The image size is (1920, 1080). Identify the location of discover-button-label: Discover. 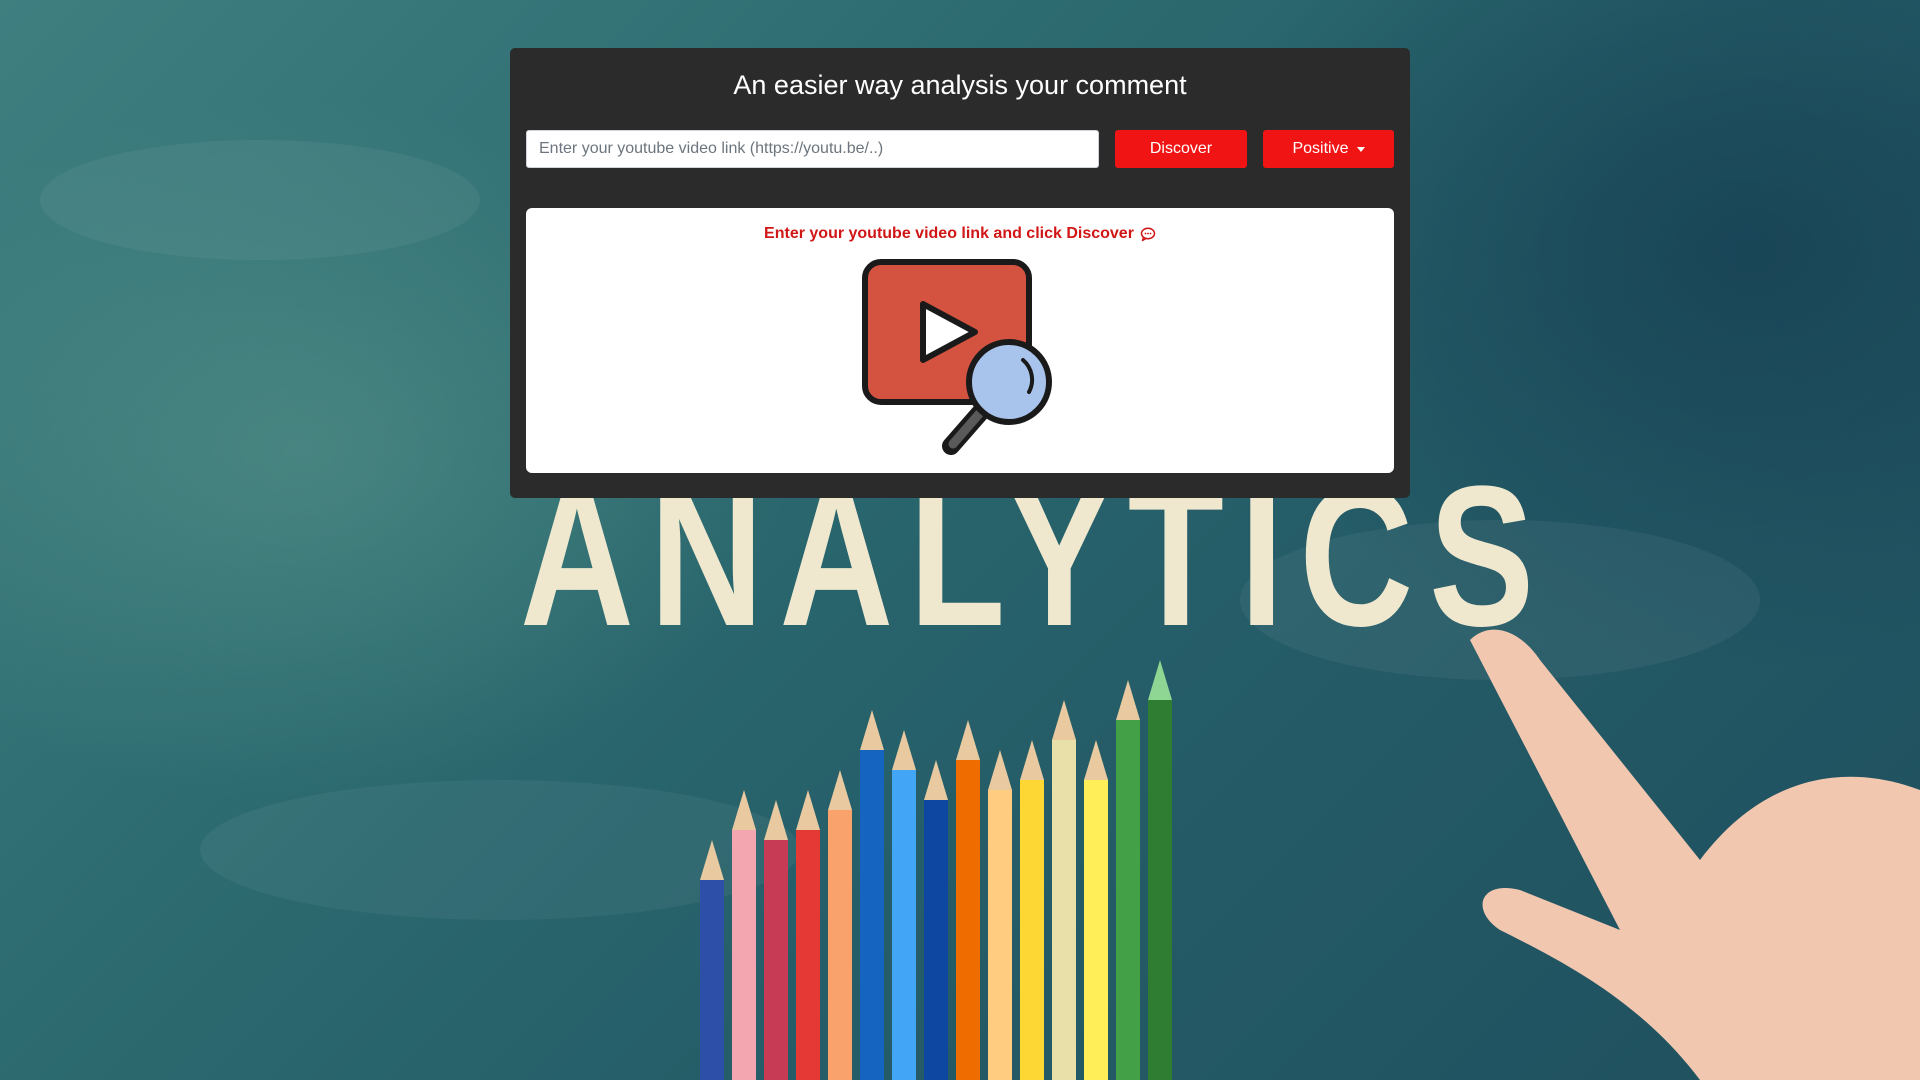
(1181, 148).